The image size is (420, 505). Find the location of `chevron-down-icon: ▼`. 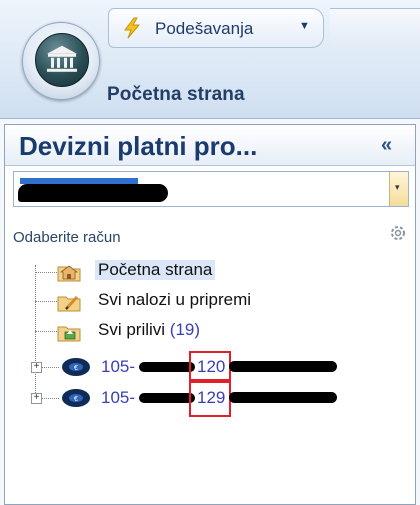

chevron-down-icon: ▼ is located at coordinates (304, 26).